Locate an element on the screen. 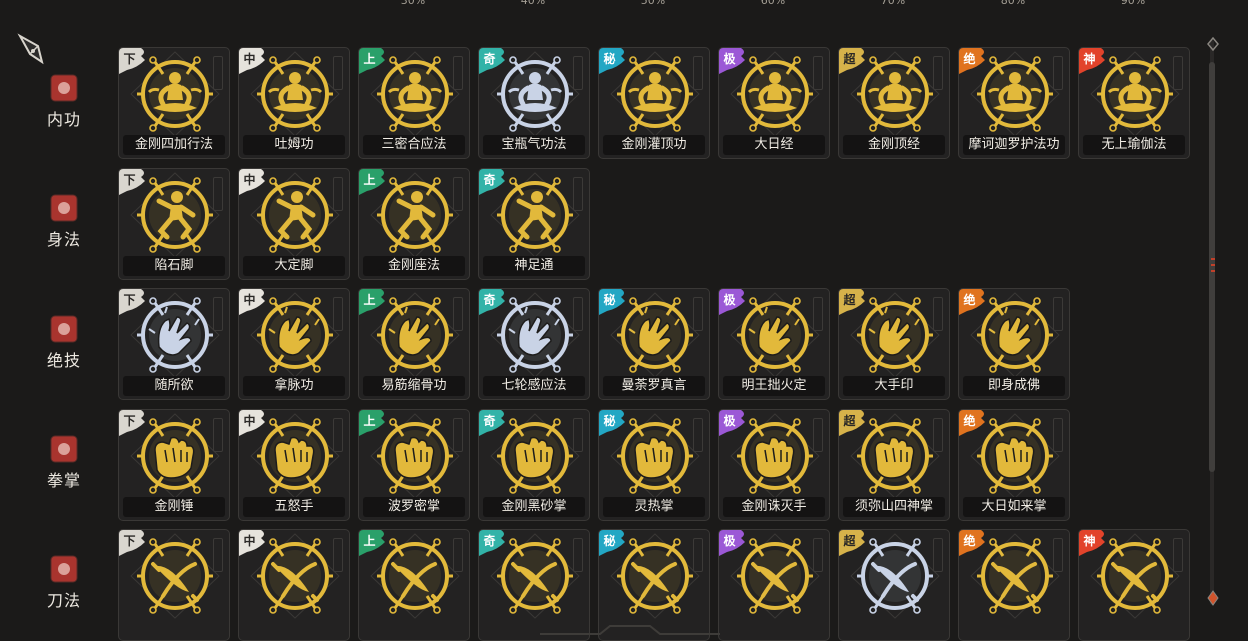 Image resolution: width=1248 pixels, height=641 pixels. skill-name: 神足通 is located at coordinates (534, 265).